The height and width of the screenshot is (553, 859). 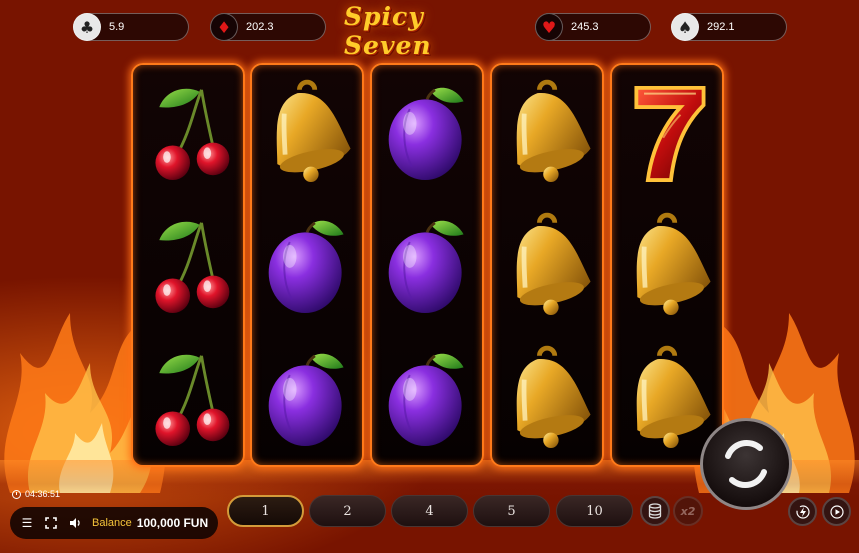 What do you see at coordinates (594, 511) in the screenshot?
I see `bet-option-10: 10` at bounding box center [594, 511].